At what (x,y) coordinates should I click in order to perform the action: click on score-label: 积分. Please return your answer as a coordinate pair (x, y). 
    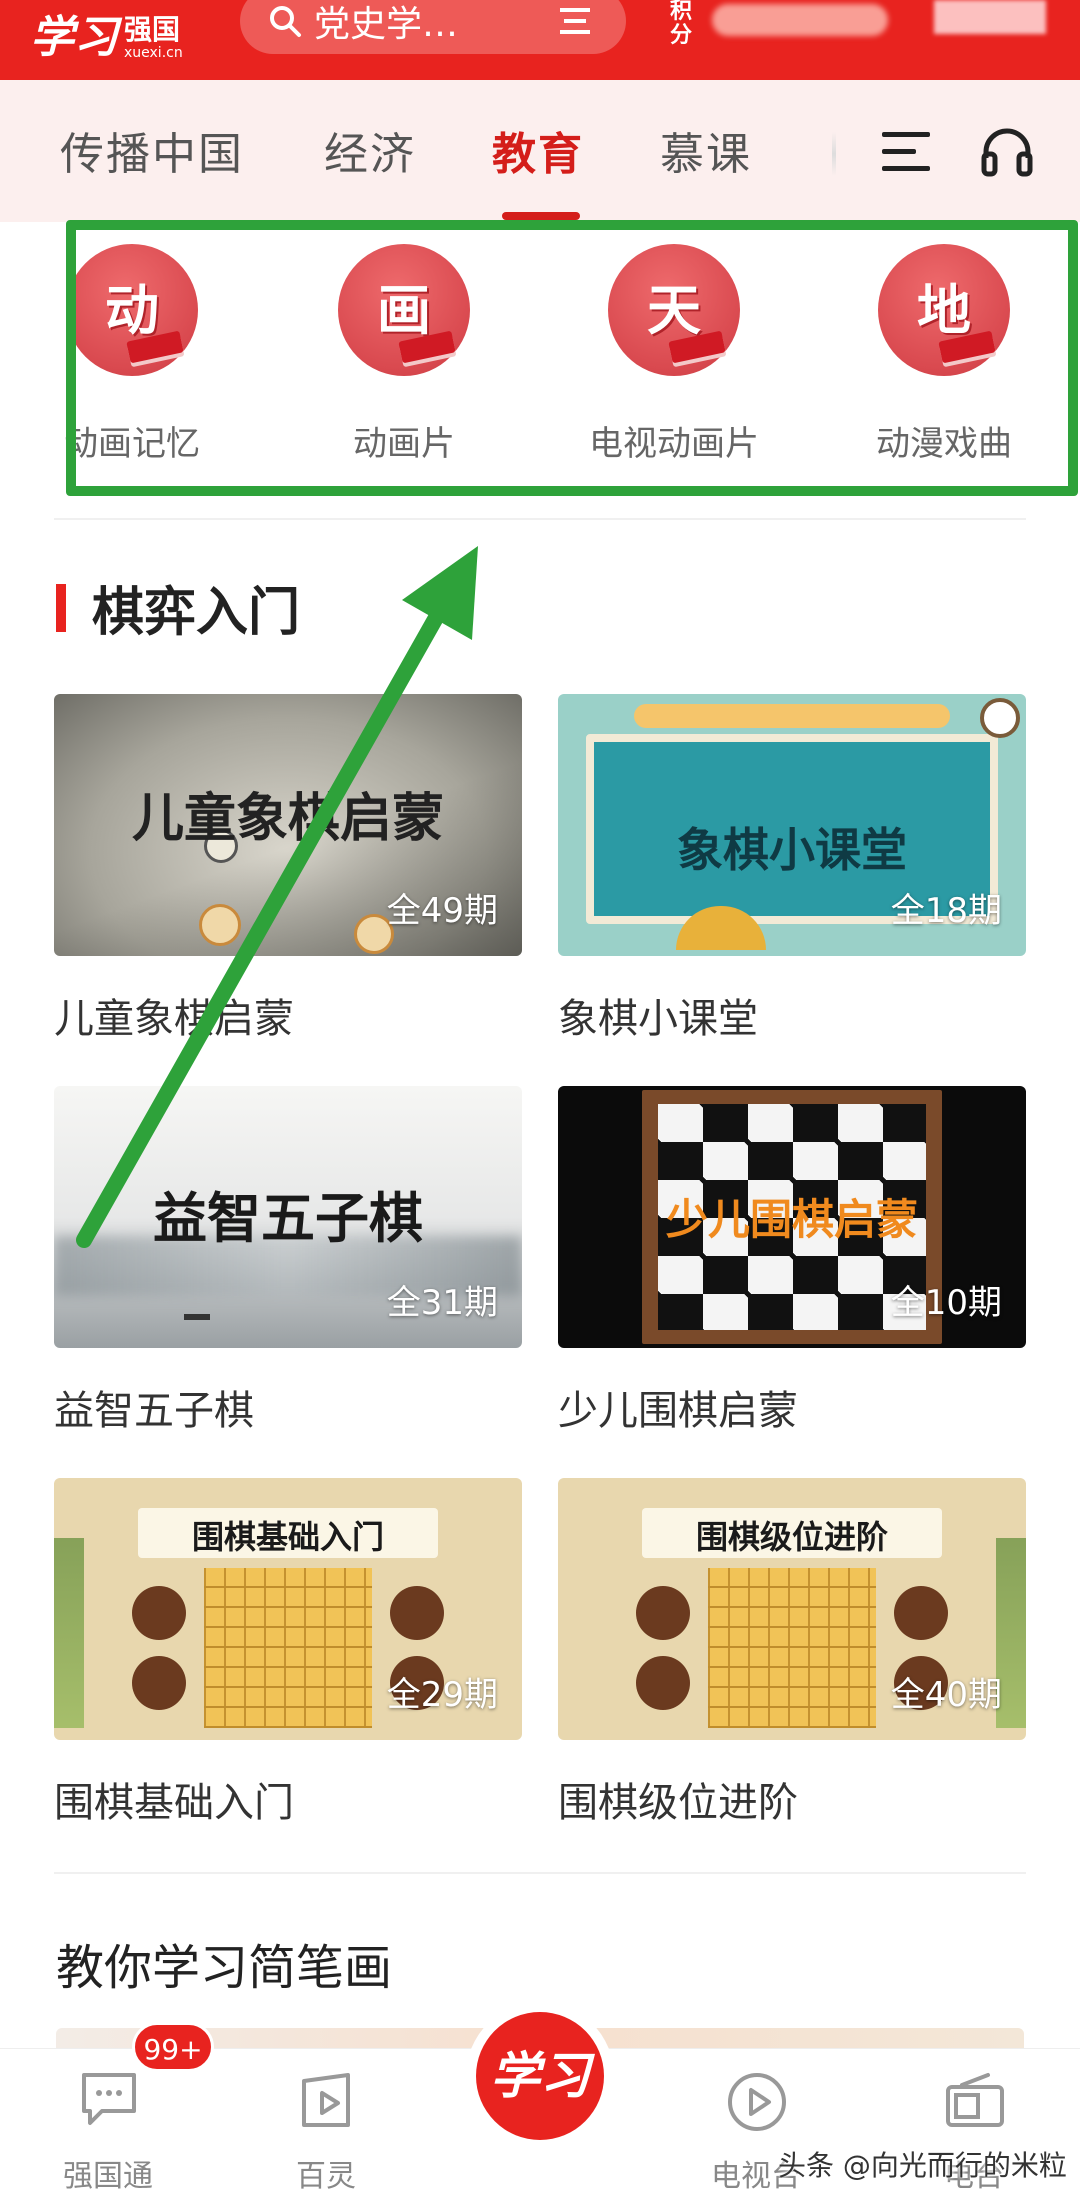
    Looking at the image, I should click on (685, 24).